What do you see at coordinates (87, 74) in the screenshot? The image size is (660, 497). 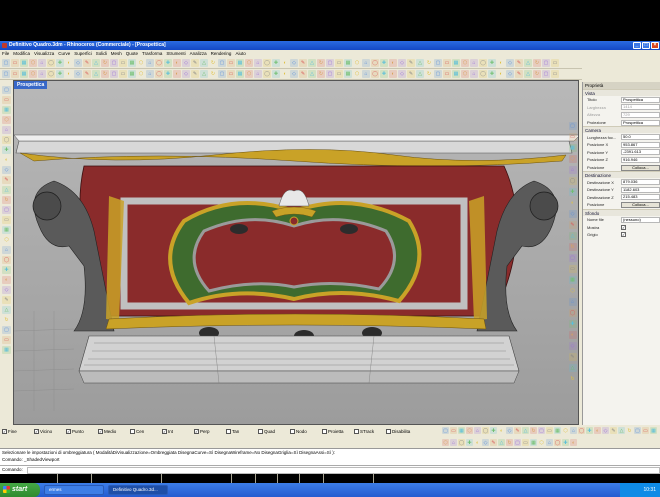 I see `main-tool-10-icon: ✎` at bounding box center [87, 74].